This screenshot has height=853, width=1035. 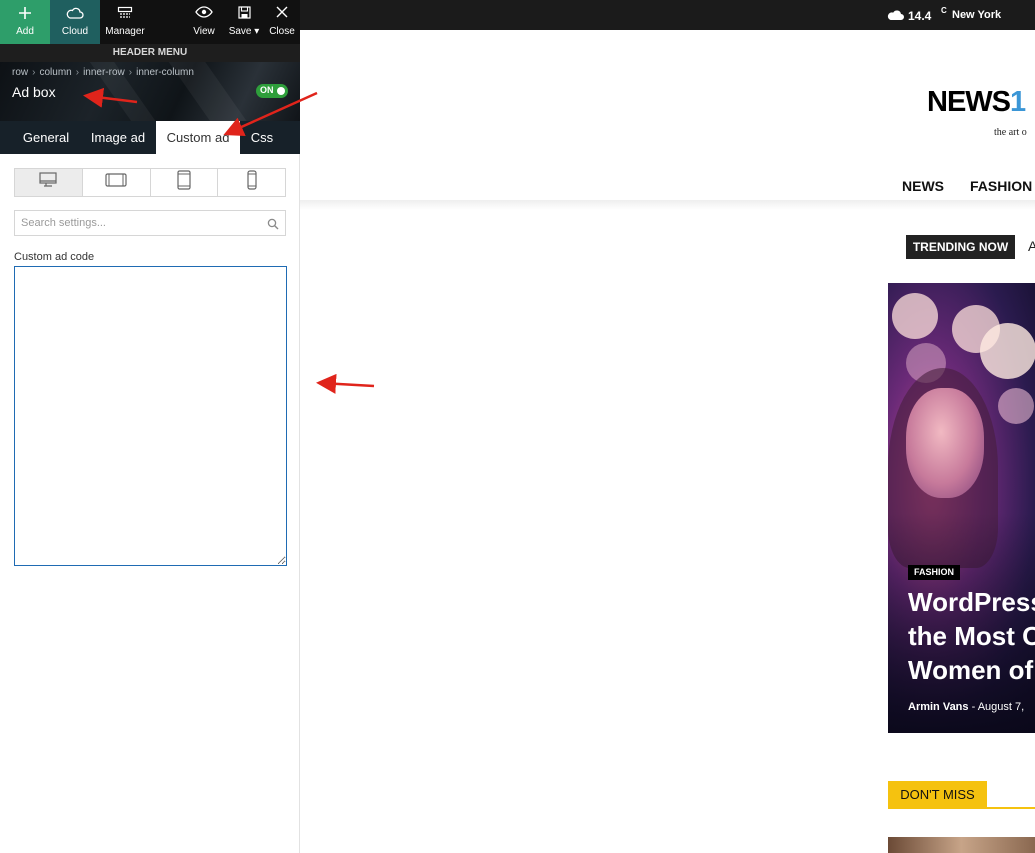 What do you see at coordinates (75, 13) in the screenshot?
I see `cloud-icon` at bounding box center [75, 13].